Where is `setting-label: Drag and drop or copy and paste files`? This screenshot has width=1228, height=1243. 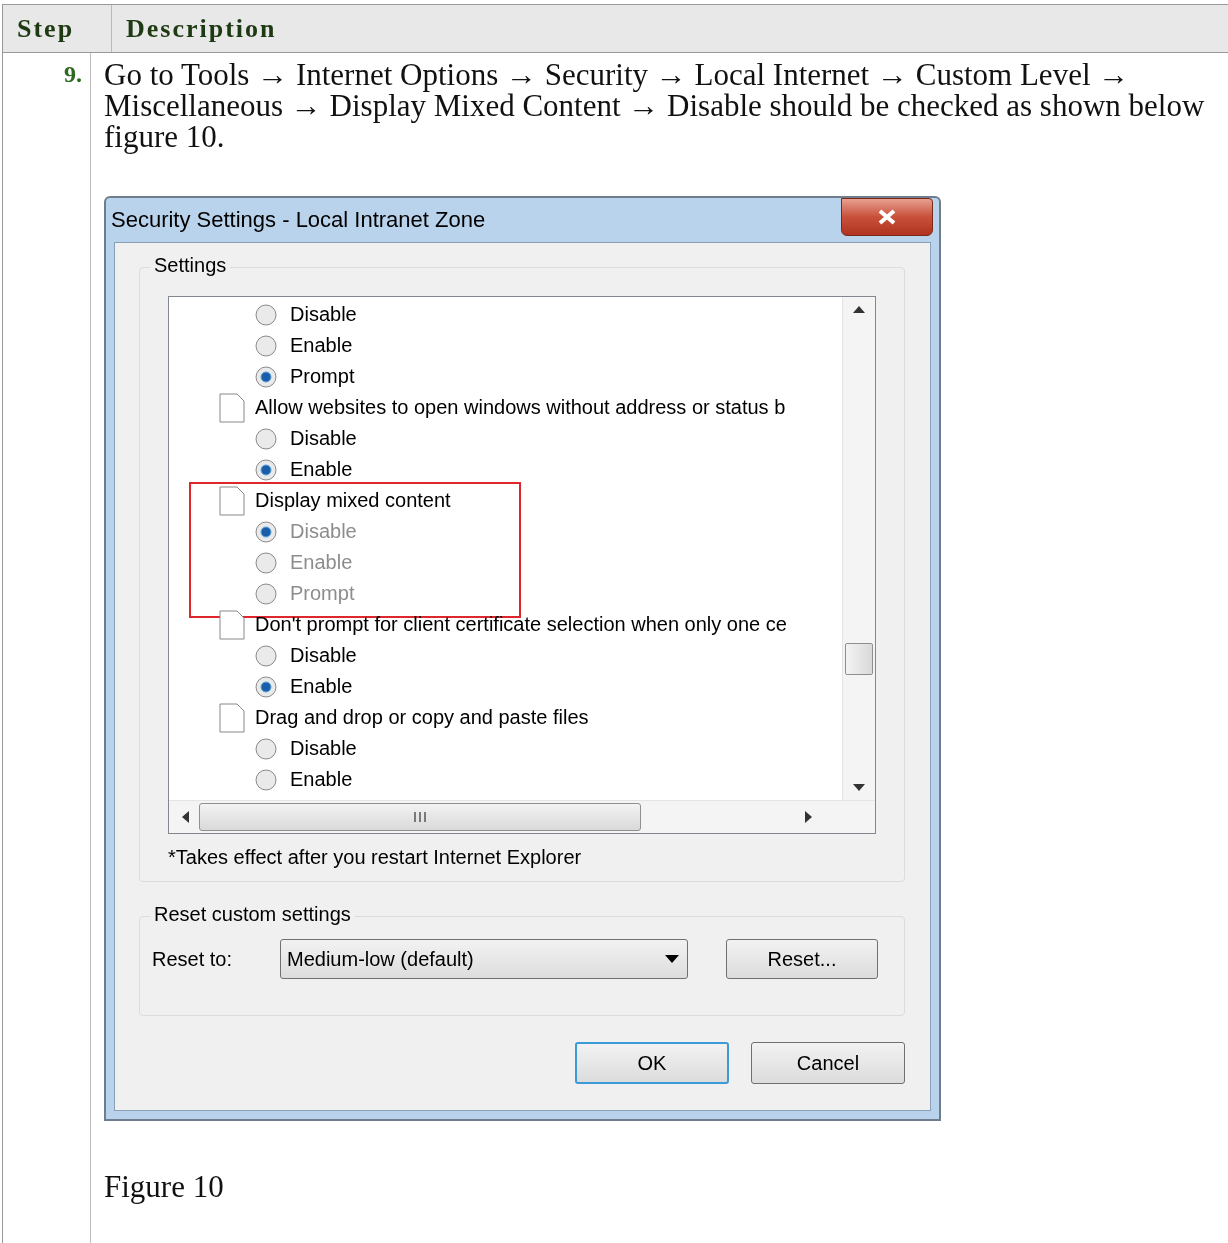 setting-label: Drag and drop or copy and paste files is located at coordinates (422, 717).